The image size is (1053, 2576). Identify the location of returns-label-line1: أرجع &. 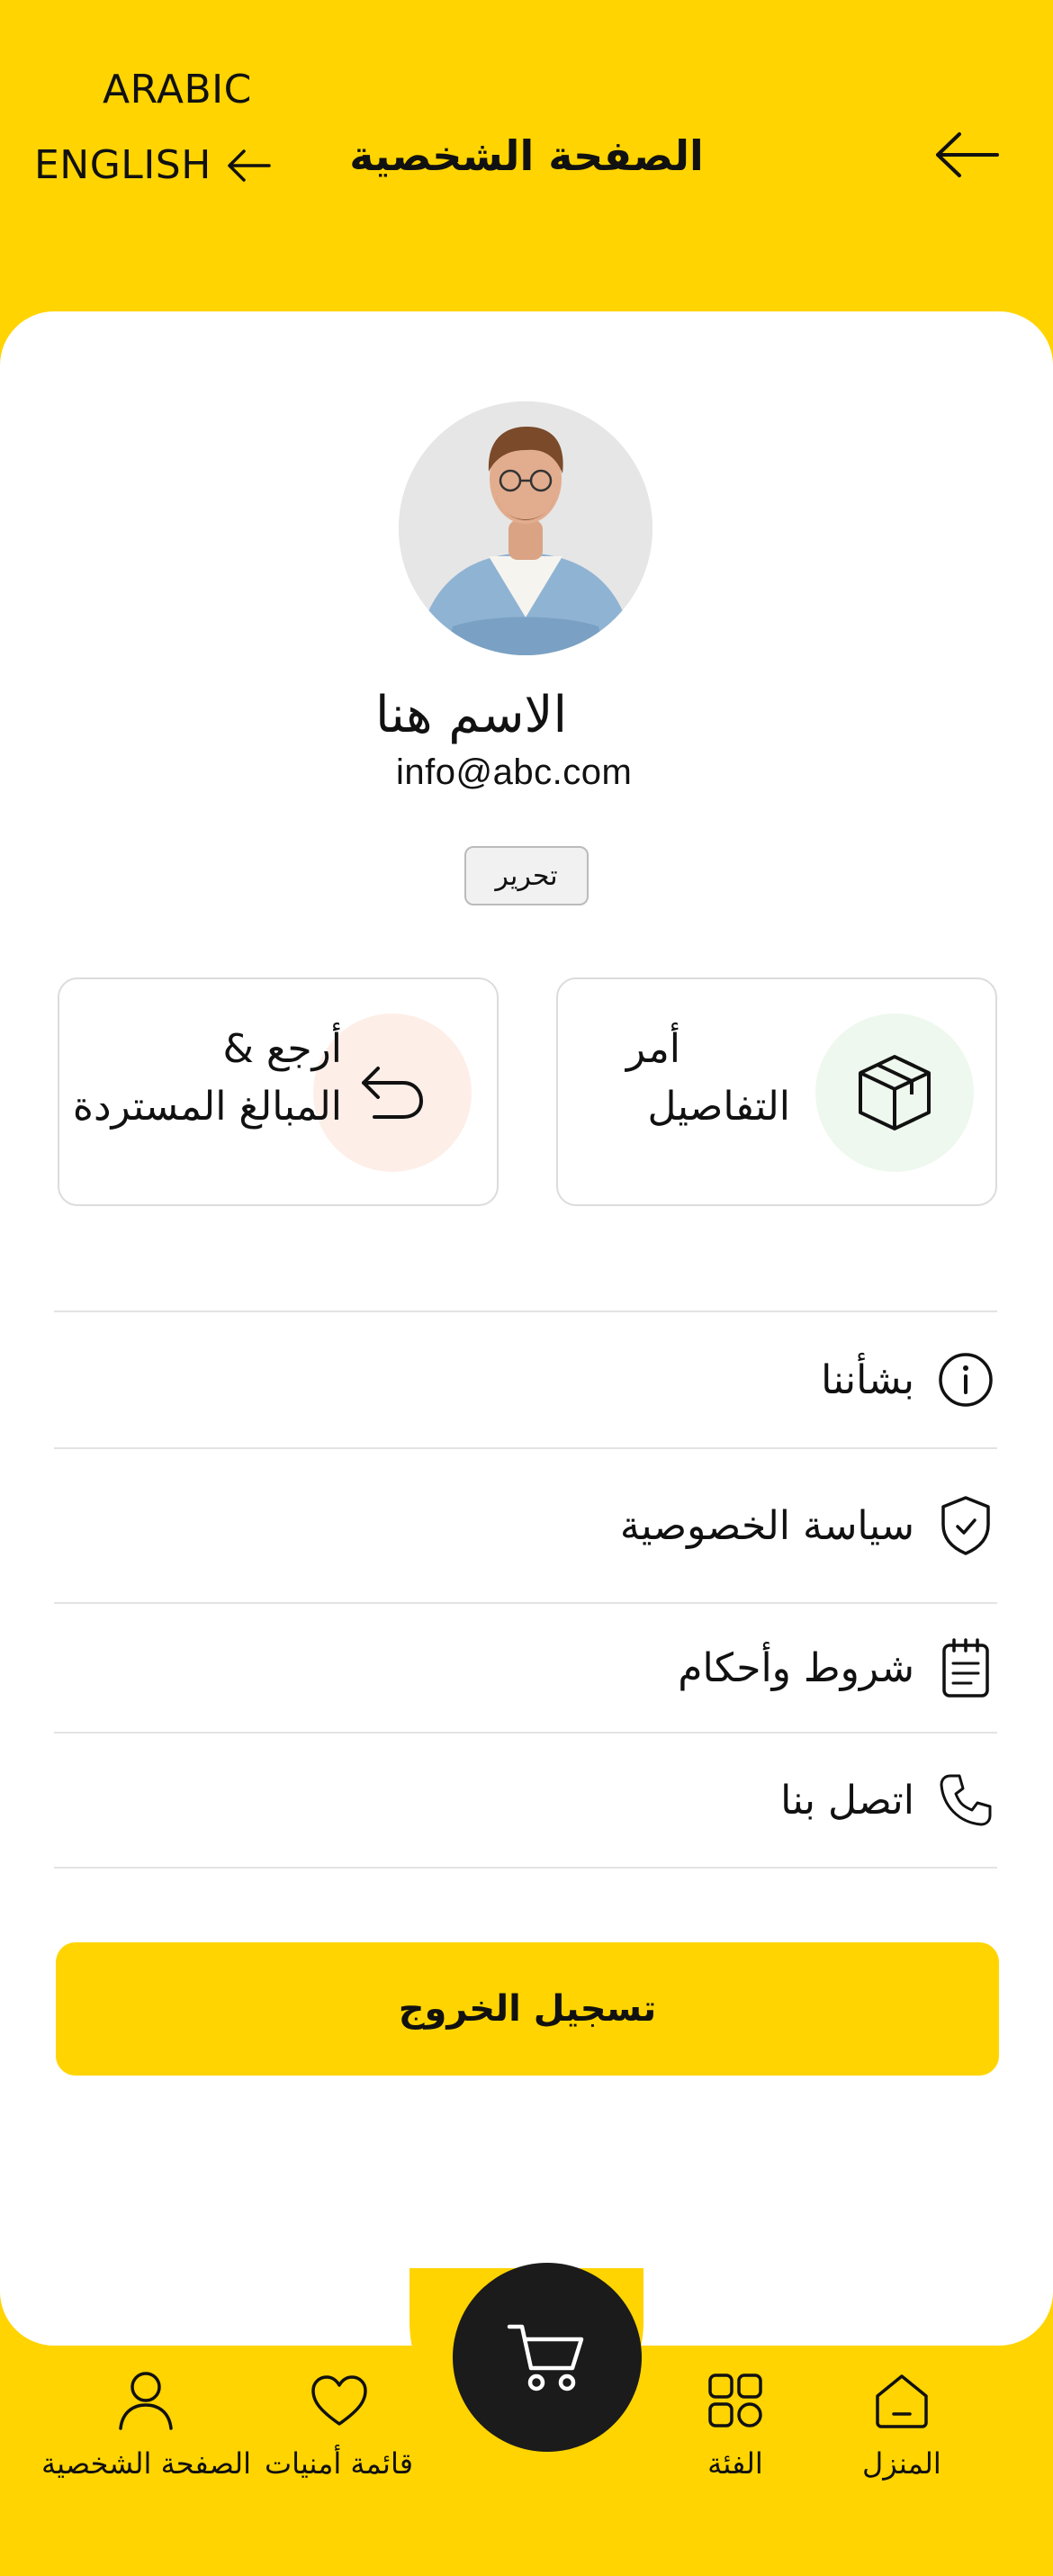
(282, 1049).